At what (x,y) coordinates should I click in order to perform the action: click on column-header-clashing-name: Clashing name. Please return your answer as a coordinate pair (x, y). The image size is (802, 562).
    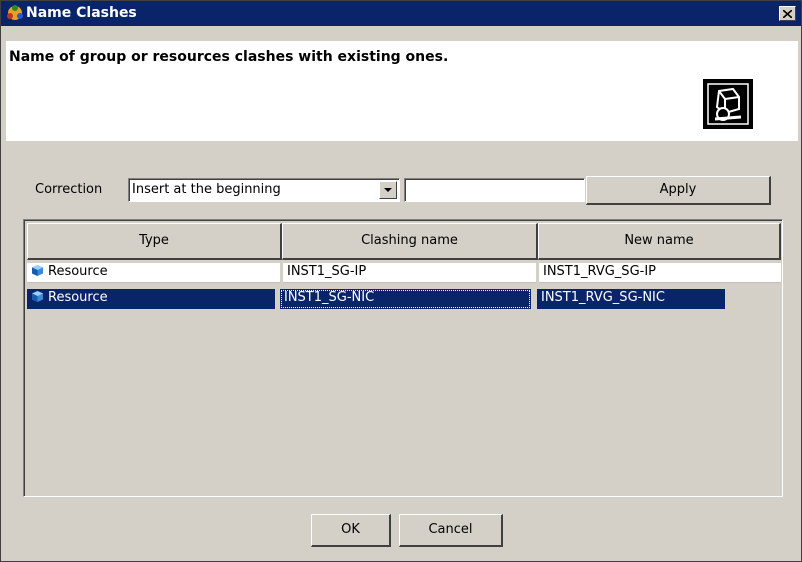
    Looking at the image, I should click on (410, 241).